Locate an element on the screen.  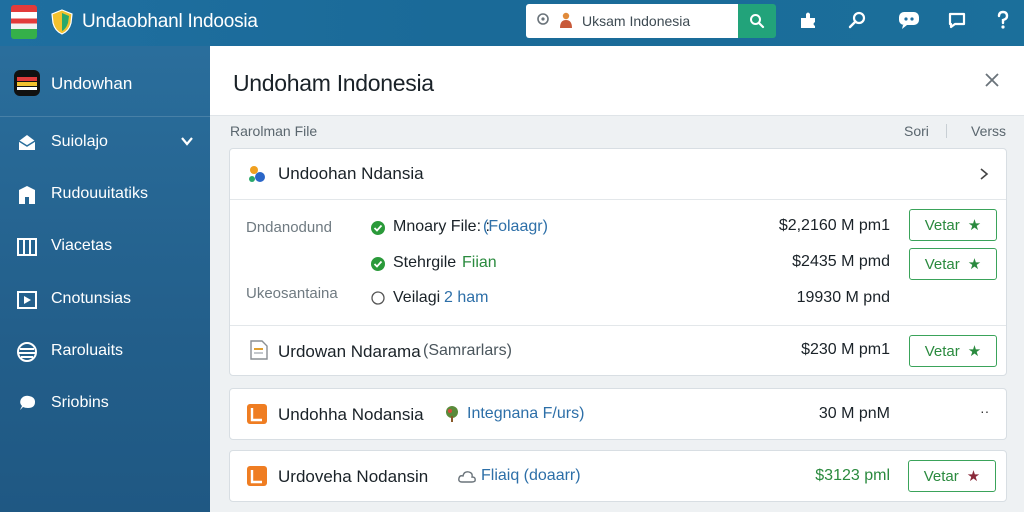
column-header-file: Rarolman File is located at coordinates (273, 131).